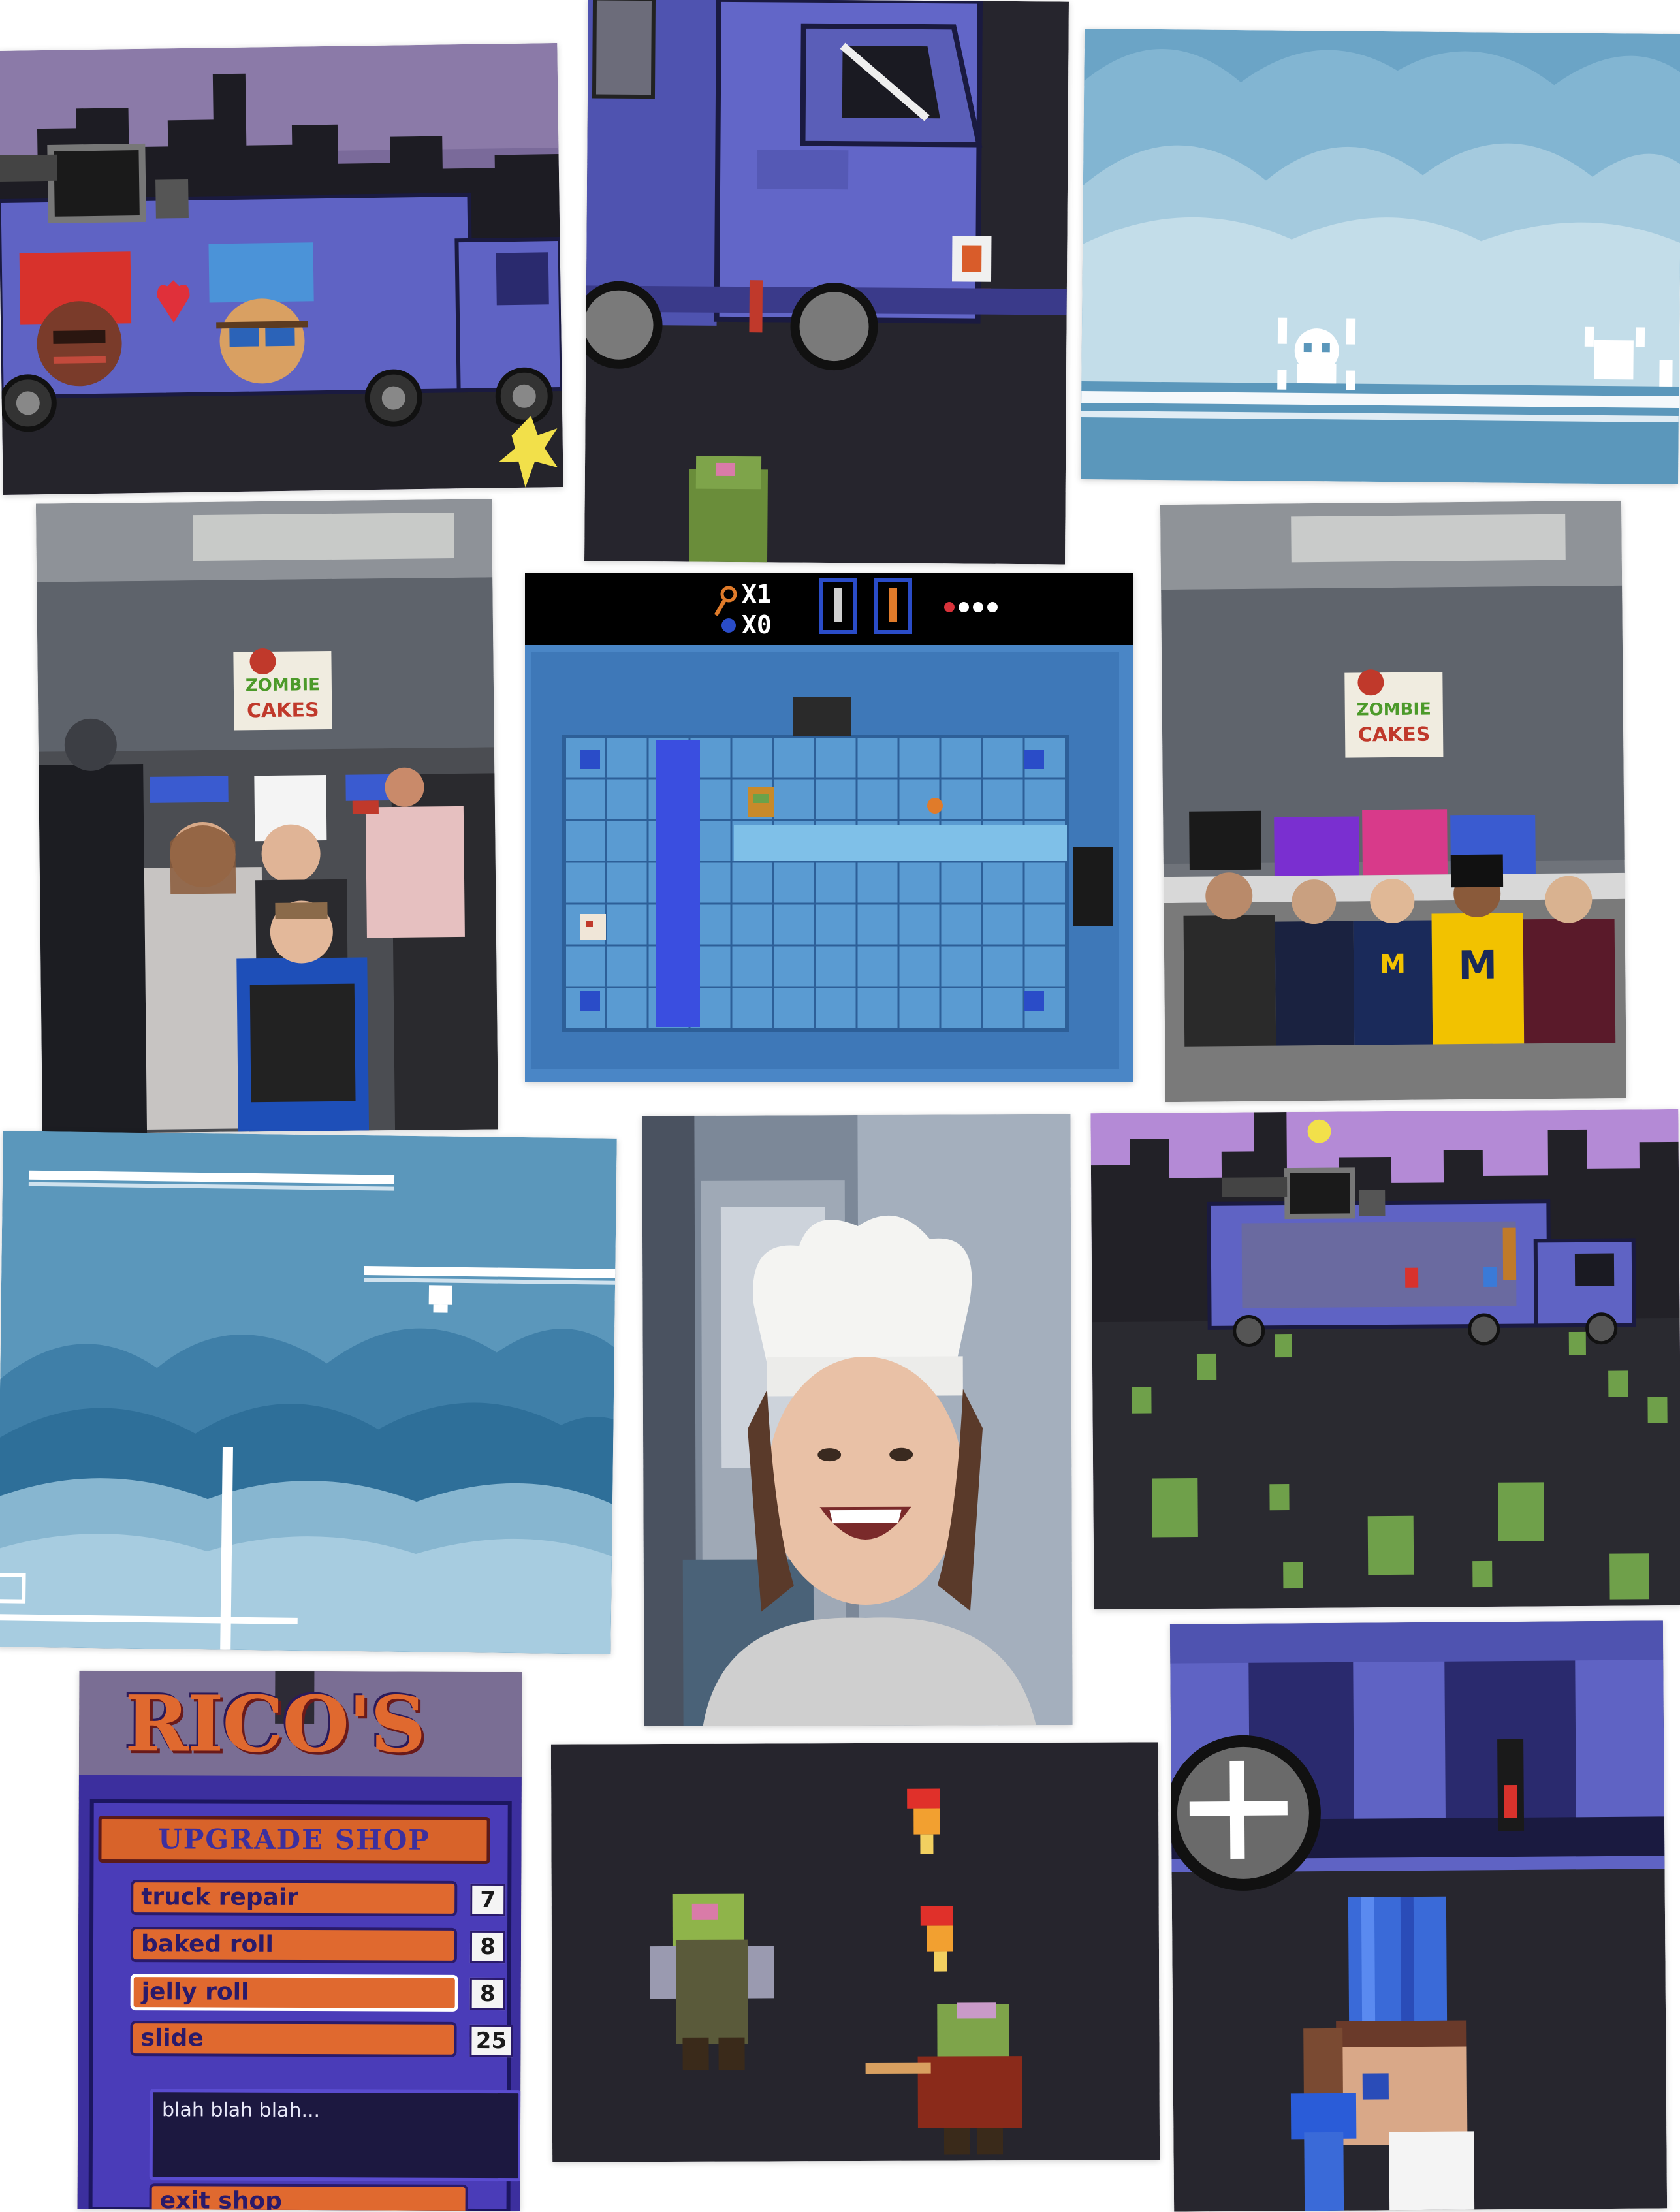  Describe the element at coordinates (309, 2197) in the screenshot. I see `exit-shop-button: exit shop` at that location.